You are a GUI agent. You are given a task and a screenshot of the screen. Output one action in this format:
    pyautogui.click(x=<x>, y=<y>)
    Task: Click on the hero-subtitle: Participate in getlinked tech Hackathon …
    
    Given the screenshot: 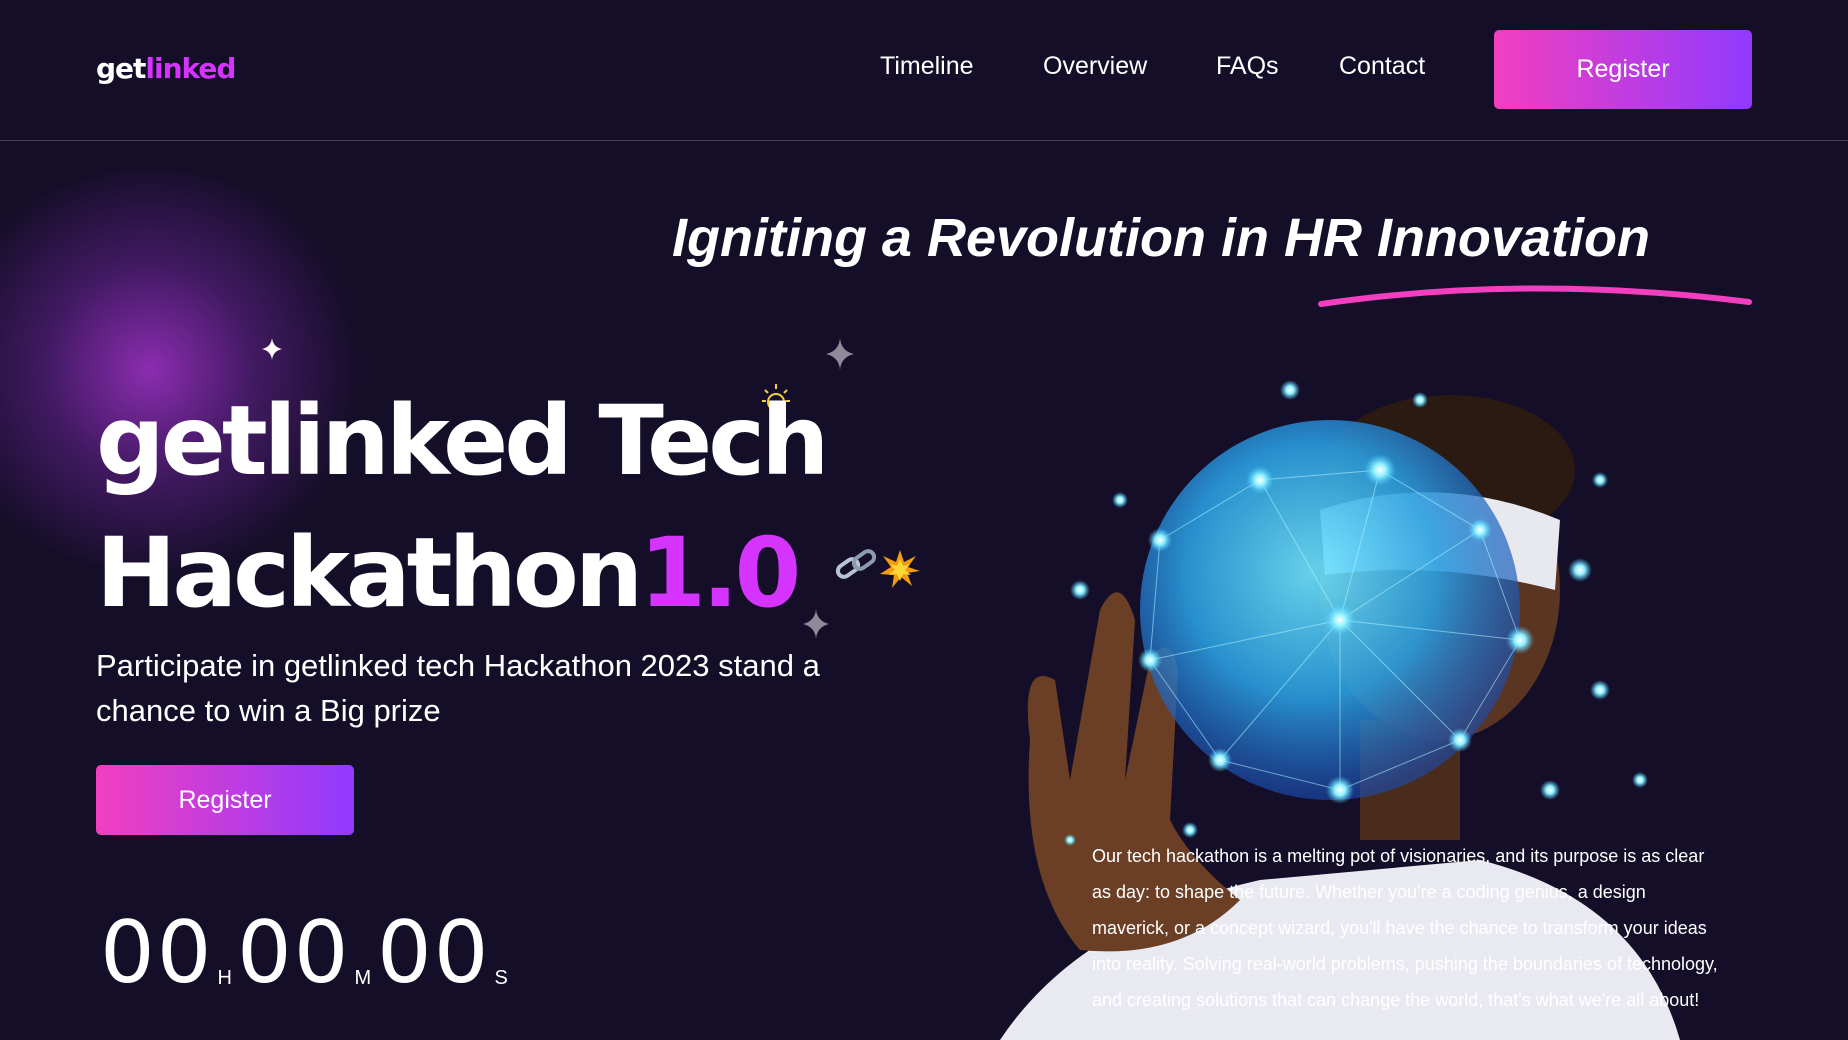 What is the action you would take?
    pyautogui.click(x=458, y=688)
    